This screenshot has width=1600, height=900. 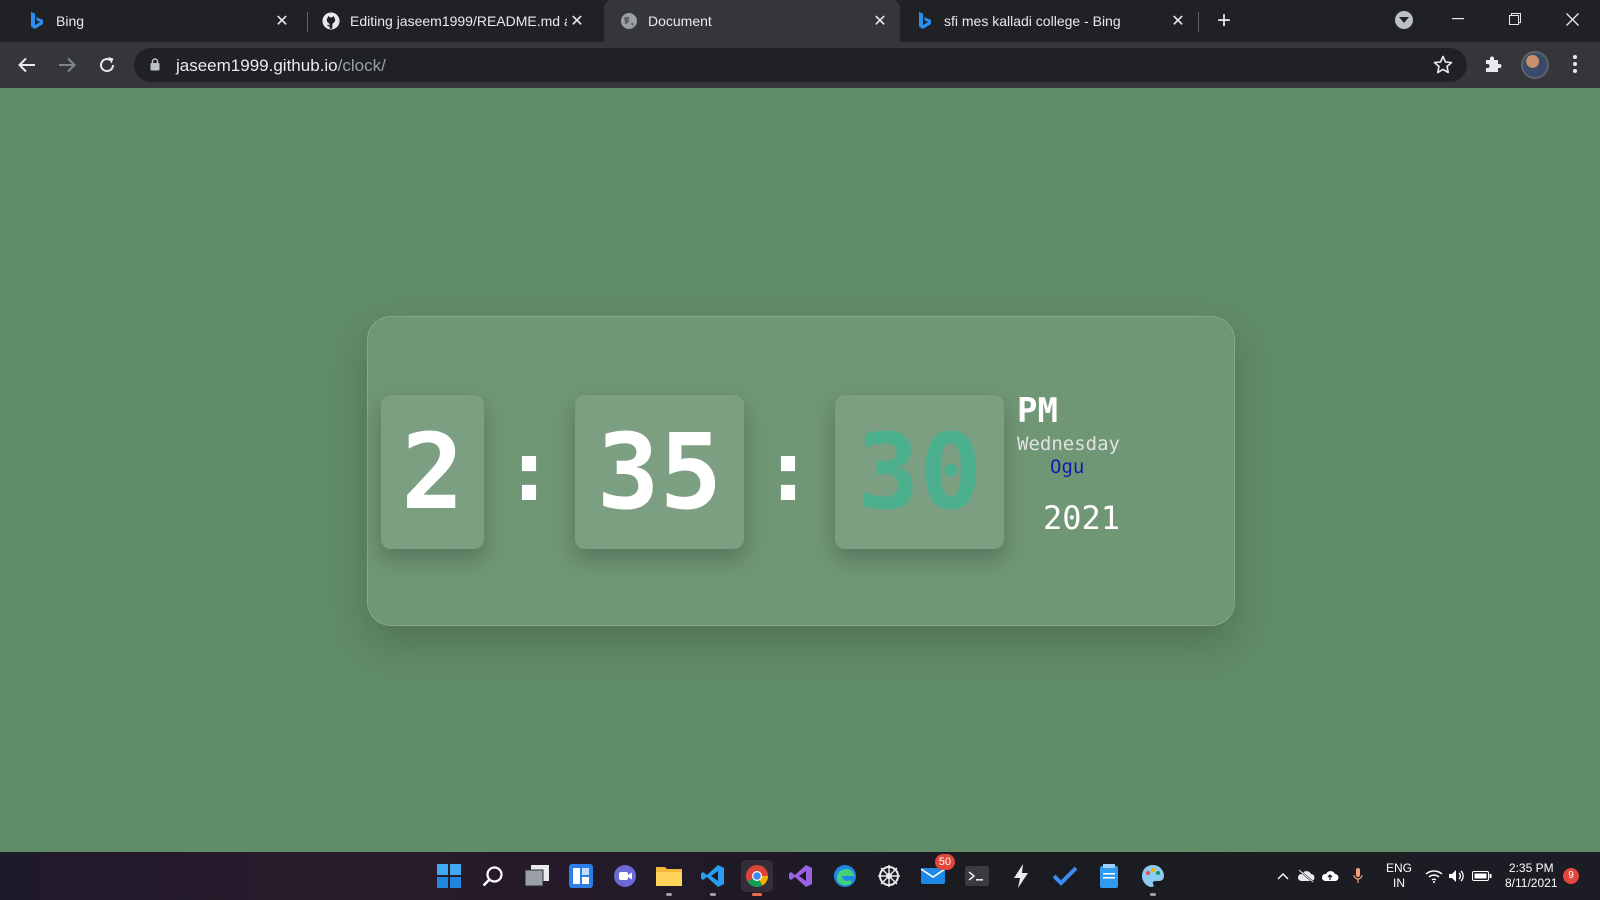 I want to click on url-text: jaseem1999.github.io/clock/, so click(x=281, y=66).